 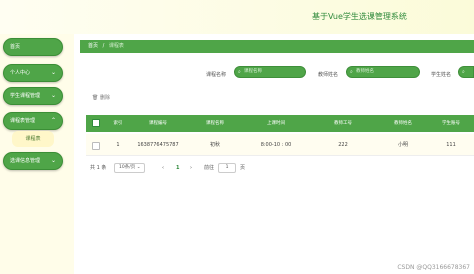 I want to click on course-name-input: ⌕ 课程名称, so click(x=270, y=72).